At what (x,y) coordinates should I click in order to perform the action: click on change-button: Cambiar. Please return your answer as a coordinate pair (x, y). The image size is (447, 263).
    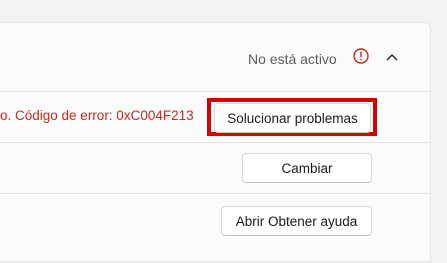
    Looking at the image, I should click on (307, 168).